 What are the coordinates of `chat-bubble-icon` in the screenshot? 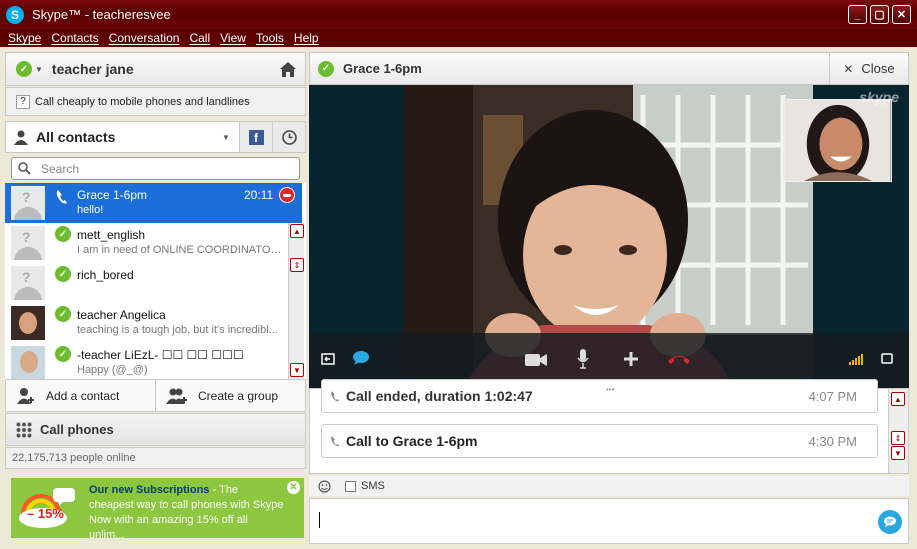 It's located at (361, 358).